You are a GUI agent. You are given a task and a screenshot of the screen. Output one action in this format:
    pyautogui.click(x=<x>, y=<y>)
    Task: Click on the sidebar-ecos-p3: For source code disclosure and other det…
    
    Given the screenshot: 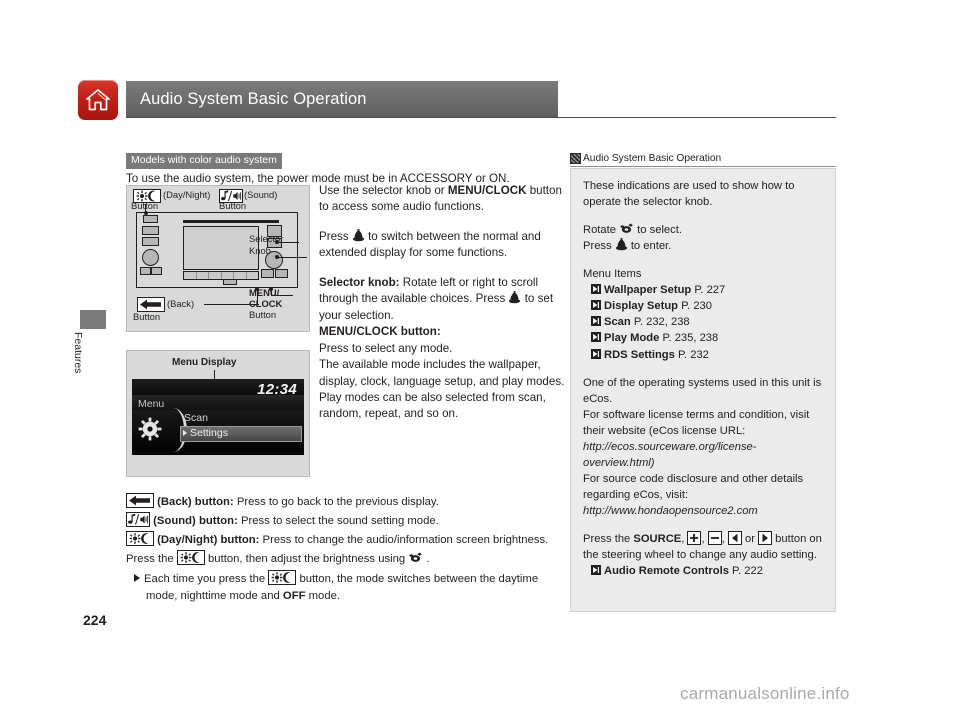 What is the action you would take?
    pyautogui.click(x=693, y=486)
    